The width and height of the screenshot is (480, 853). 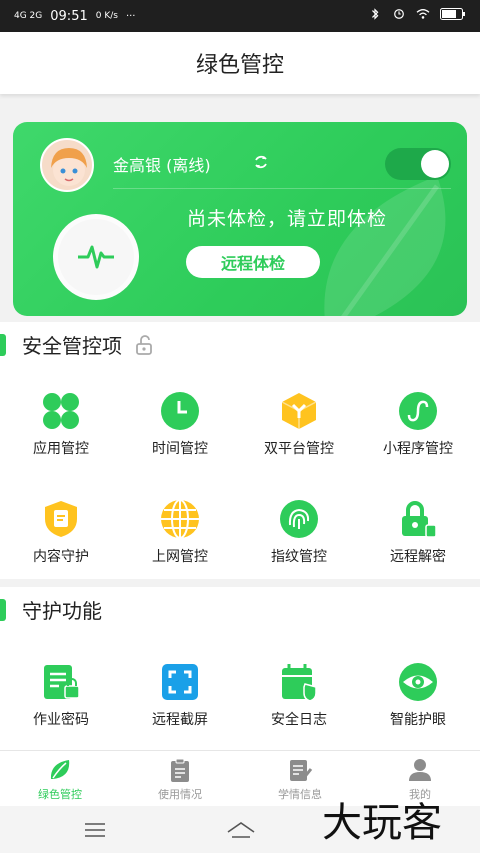 I want to click on clock-text: 09:51, so click(x=69, y=16).